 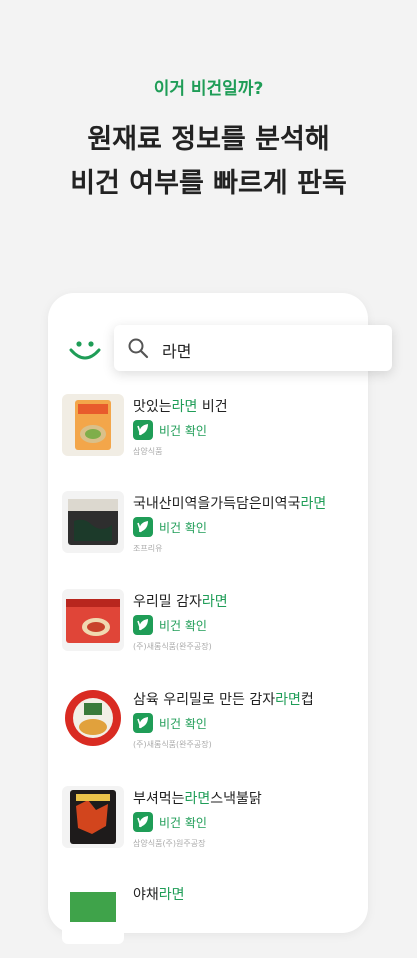 I want to click on list-item: 우리밀 감자라면 비건 확인 (주)새롬식품(완주공장), so click(x=210, y=625).